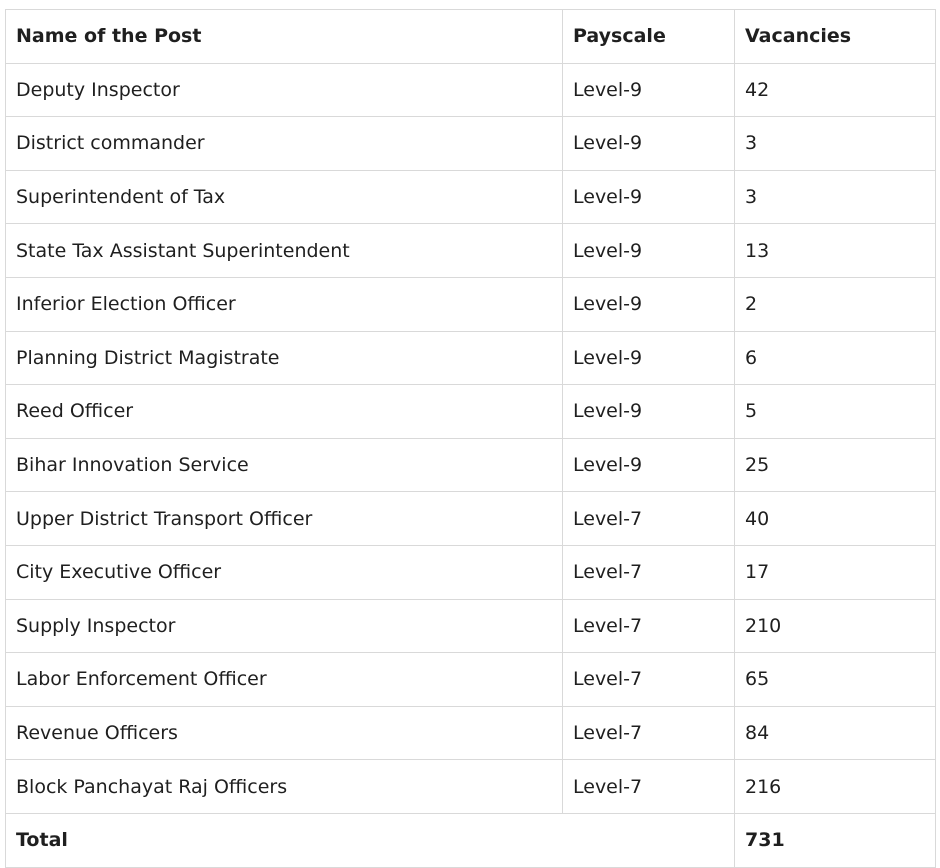 This screenshot has width=940, height=868. Describe the element at coordinates (835, 518) in the screenshot. I see `cell-vacancies: 40` at that location.